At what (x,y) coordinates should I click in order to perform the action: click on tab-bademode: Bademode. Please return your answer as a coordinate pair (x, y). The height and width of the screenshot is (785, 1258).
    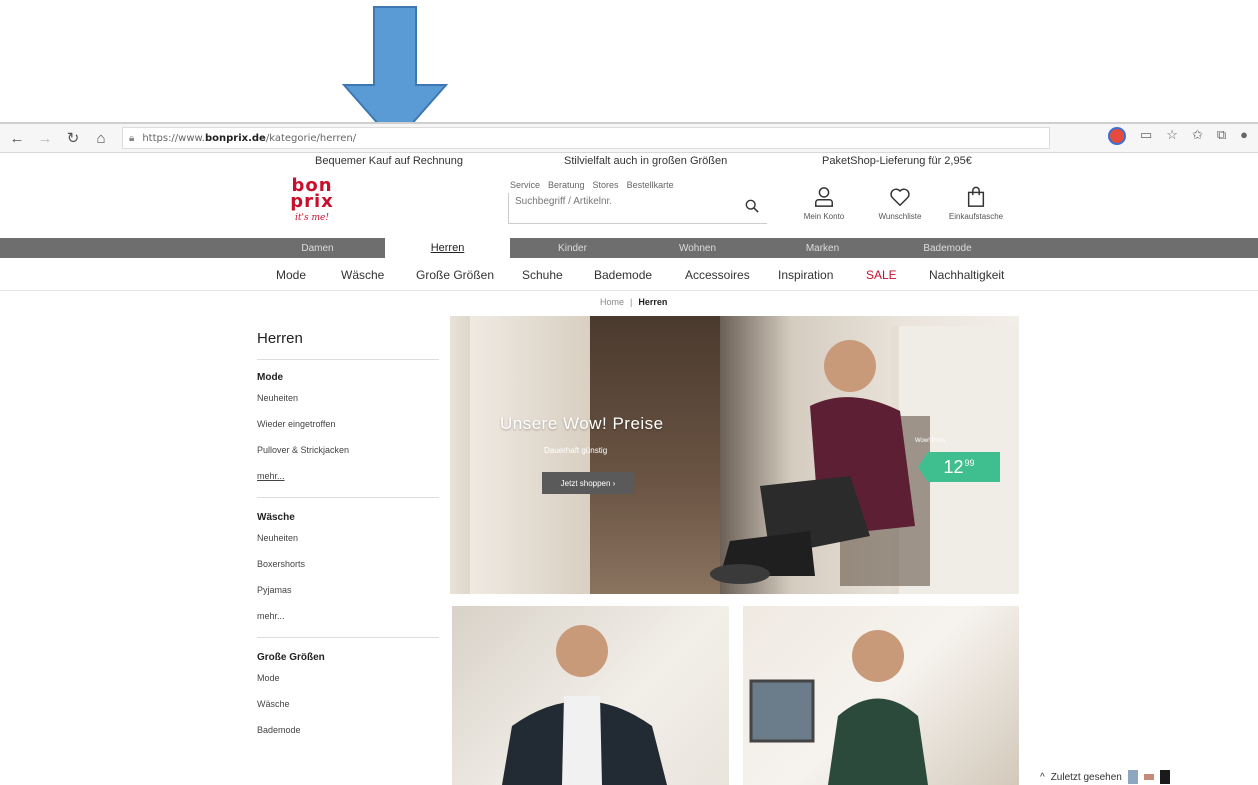
    Looking at the image, I should click on (947, 248).